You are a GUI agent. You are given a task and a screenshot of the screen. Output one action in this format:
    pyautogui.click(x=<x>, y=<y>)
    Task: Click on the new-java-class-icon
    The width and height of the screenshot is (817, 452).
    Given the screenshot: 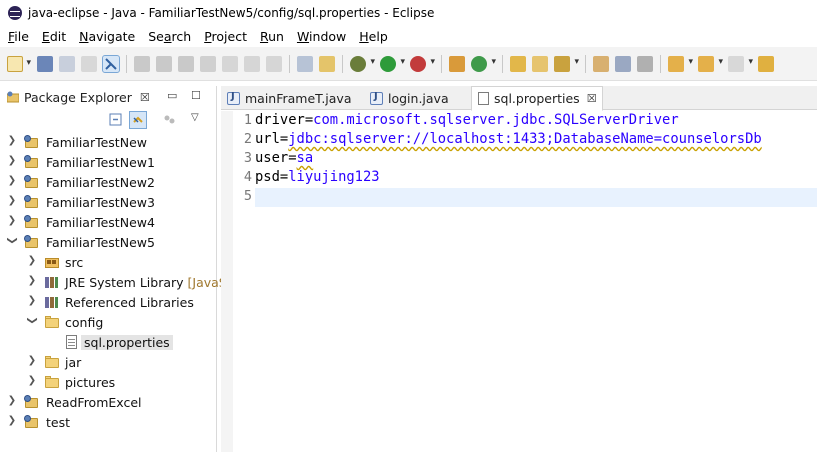 What is the action you would take?
    pyautogui.click(x=483, y=63)
    